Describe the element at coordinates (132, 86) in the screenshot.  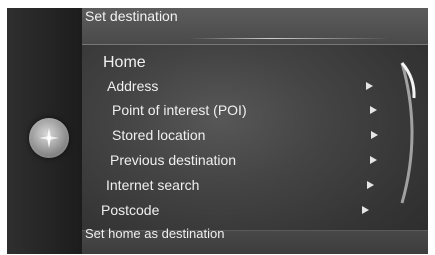
I see `menu-item-address: Address` at that location.